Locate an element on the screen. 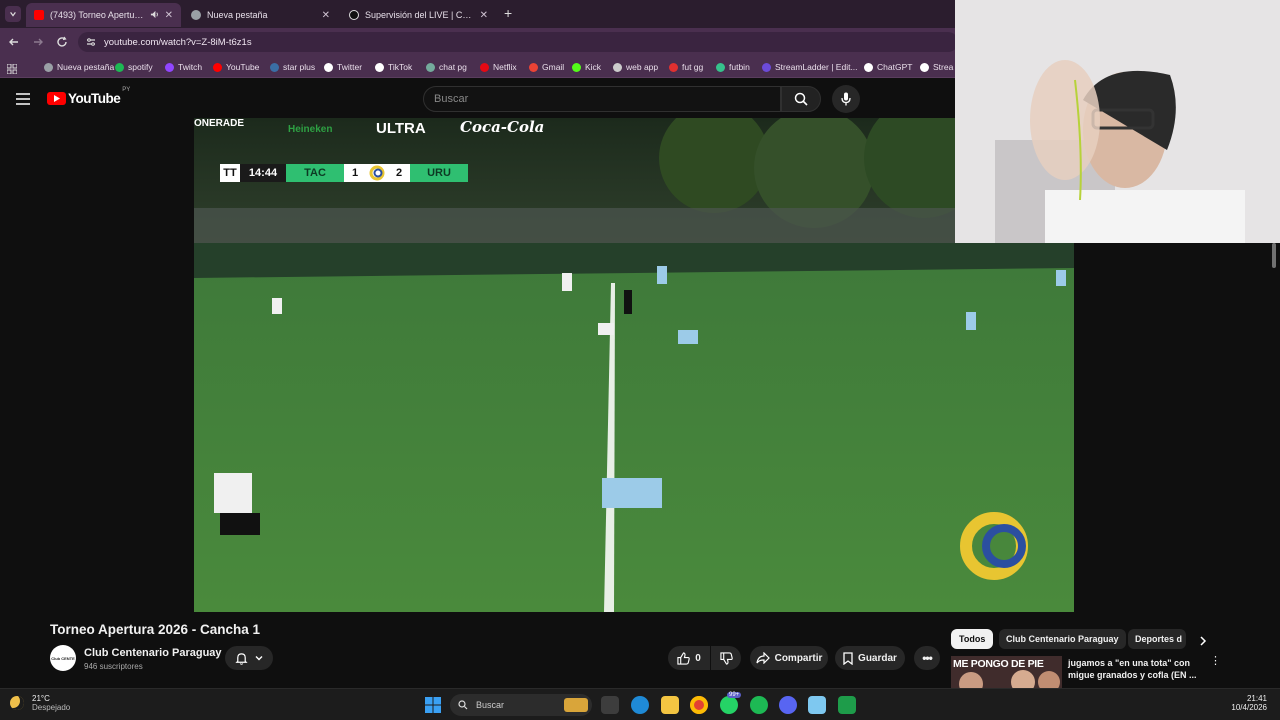  tab-nueva-pestana: Nueva pestaña ✕ is located at coordinates (260, 15).